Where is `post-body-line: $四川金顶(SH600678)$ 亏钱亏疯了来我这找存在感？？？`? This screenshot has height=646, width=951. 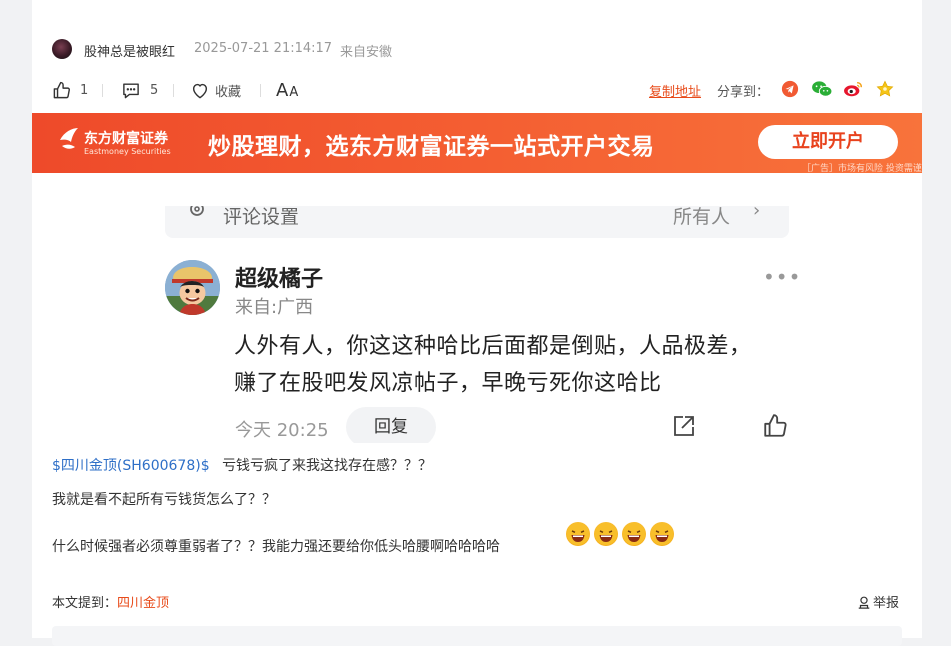
post-body-line: $四川金顶(SH600678)$ 亏钱亏疯了来我这找存在感？？？ is located at coordinates (242, 465).